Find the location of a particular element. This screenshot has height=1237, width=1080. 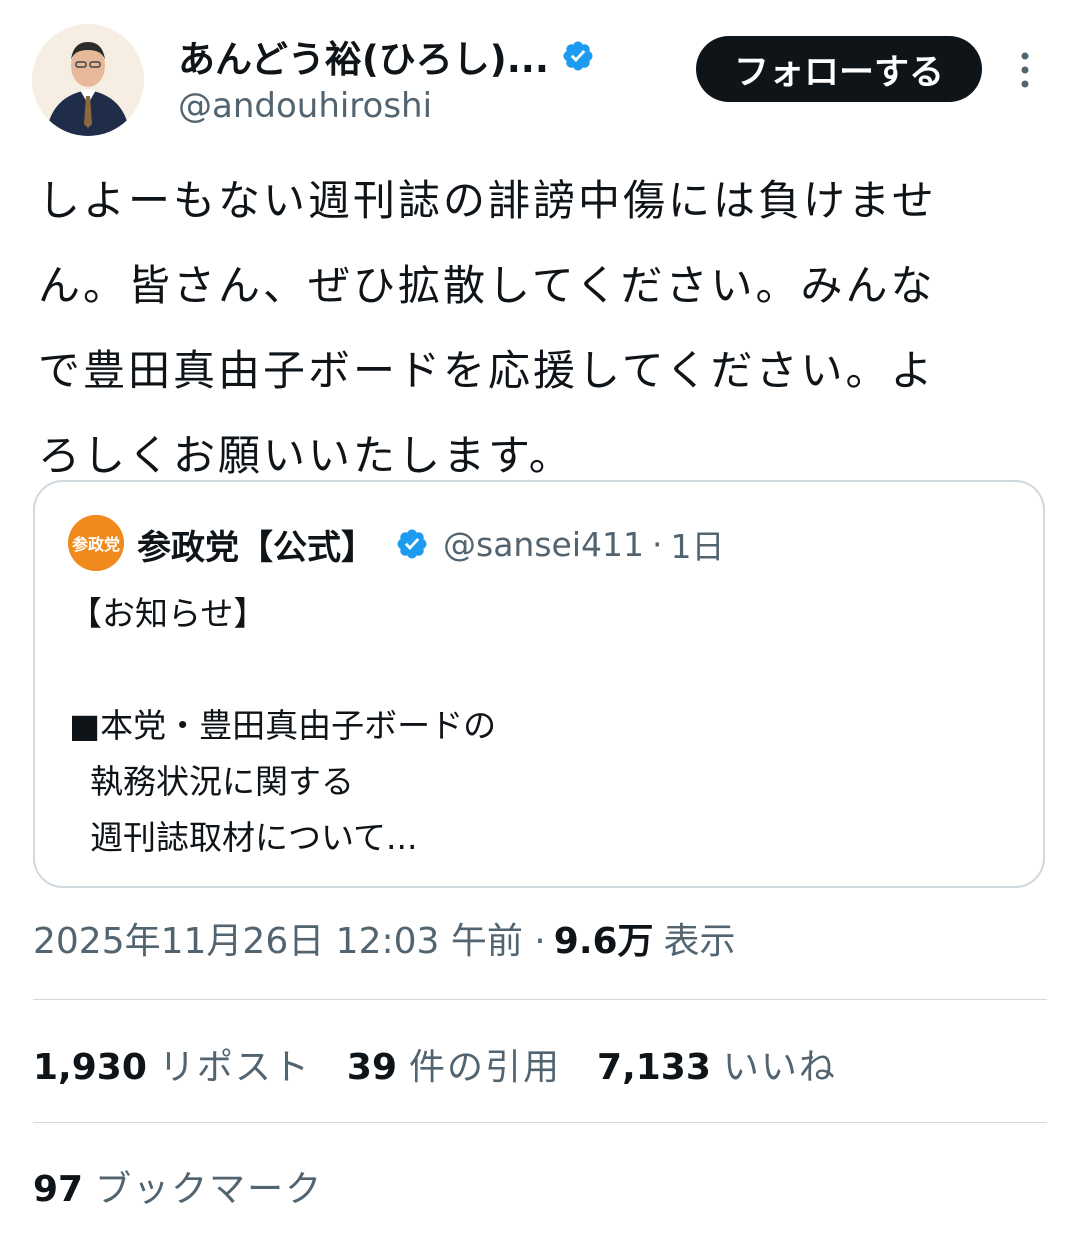

likes-stat: 7,133 いいね is located at coordinates (717, 1064).